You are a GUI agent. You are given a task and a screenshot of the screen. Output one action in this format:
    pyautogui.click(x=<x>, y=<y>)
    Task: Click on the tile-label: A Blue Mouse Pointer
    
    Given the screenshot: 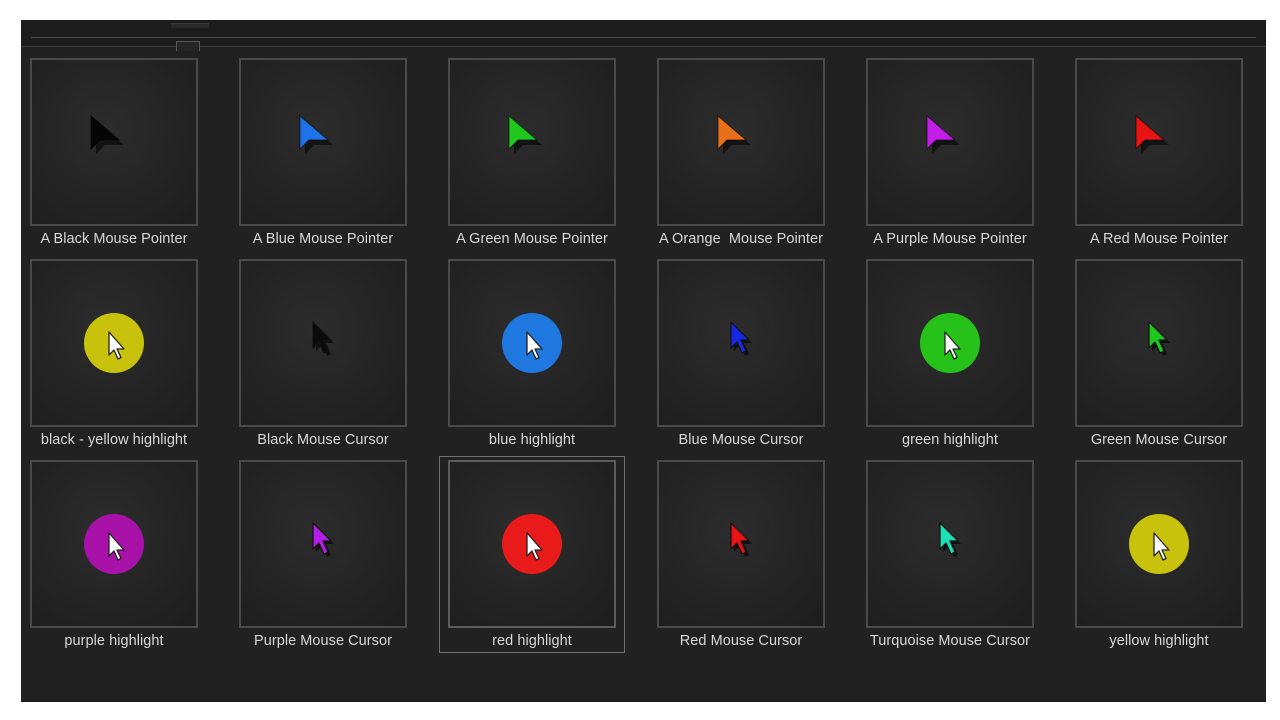 What is the action you would take?
    pyautogui.click(x=323, y=239)
    